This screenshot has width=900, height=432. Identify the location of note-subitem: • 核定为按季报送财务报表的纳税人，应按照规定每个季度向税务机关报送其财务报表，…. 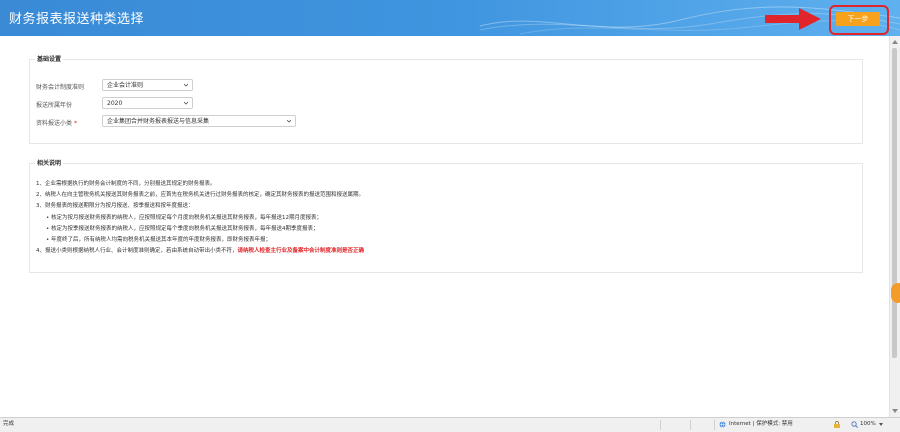
(182, 228).